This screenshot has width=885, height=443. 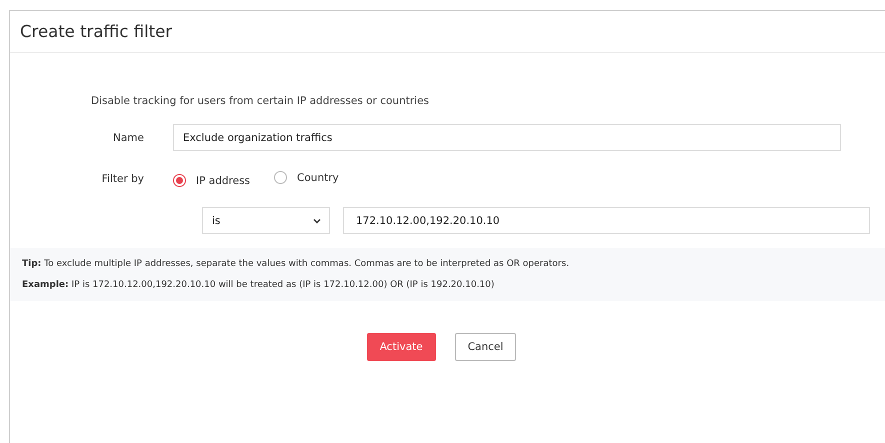 I want to click on name-field: Exclude organization traffics, so click(x=507, y=137).